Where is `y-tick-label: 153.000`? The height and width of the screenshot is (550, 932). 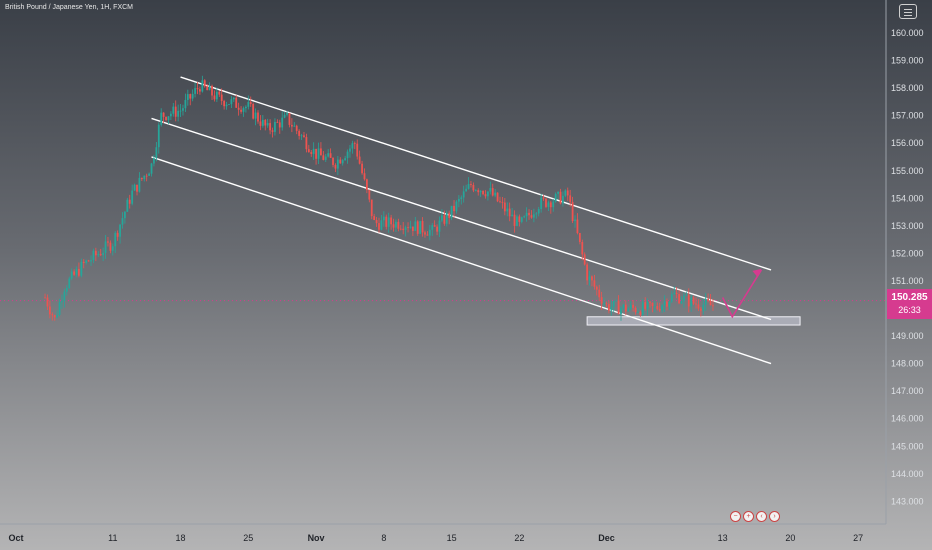
y-tick-label: 153.000 is located at coordinates (907, 226).